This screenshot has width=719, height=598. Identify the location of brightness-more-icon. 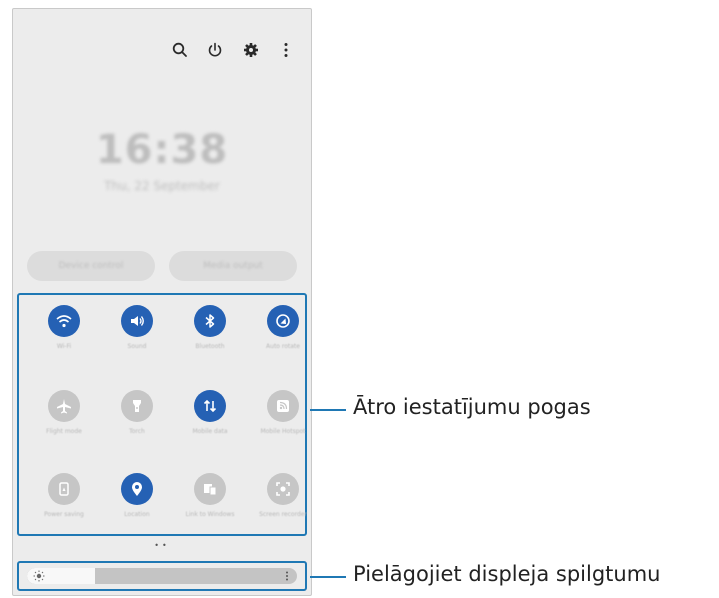
(287, 576).